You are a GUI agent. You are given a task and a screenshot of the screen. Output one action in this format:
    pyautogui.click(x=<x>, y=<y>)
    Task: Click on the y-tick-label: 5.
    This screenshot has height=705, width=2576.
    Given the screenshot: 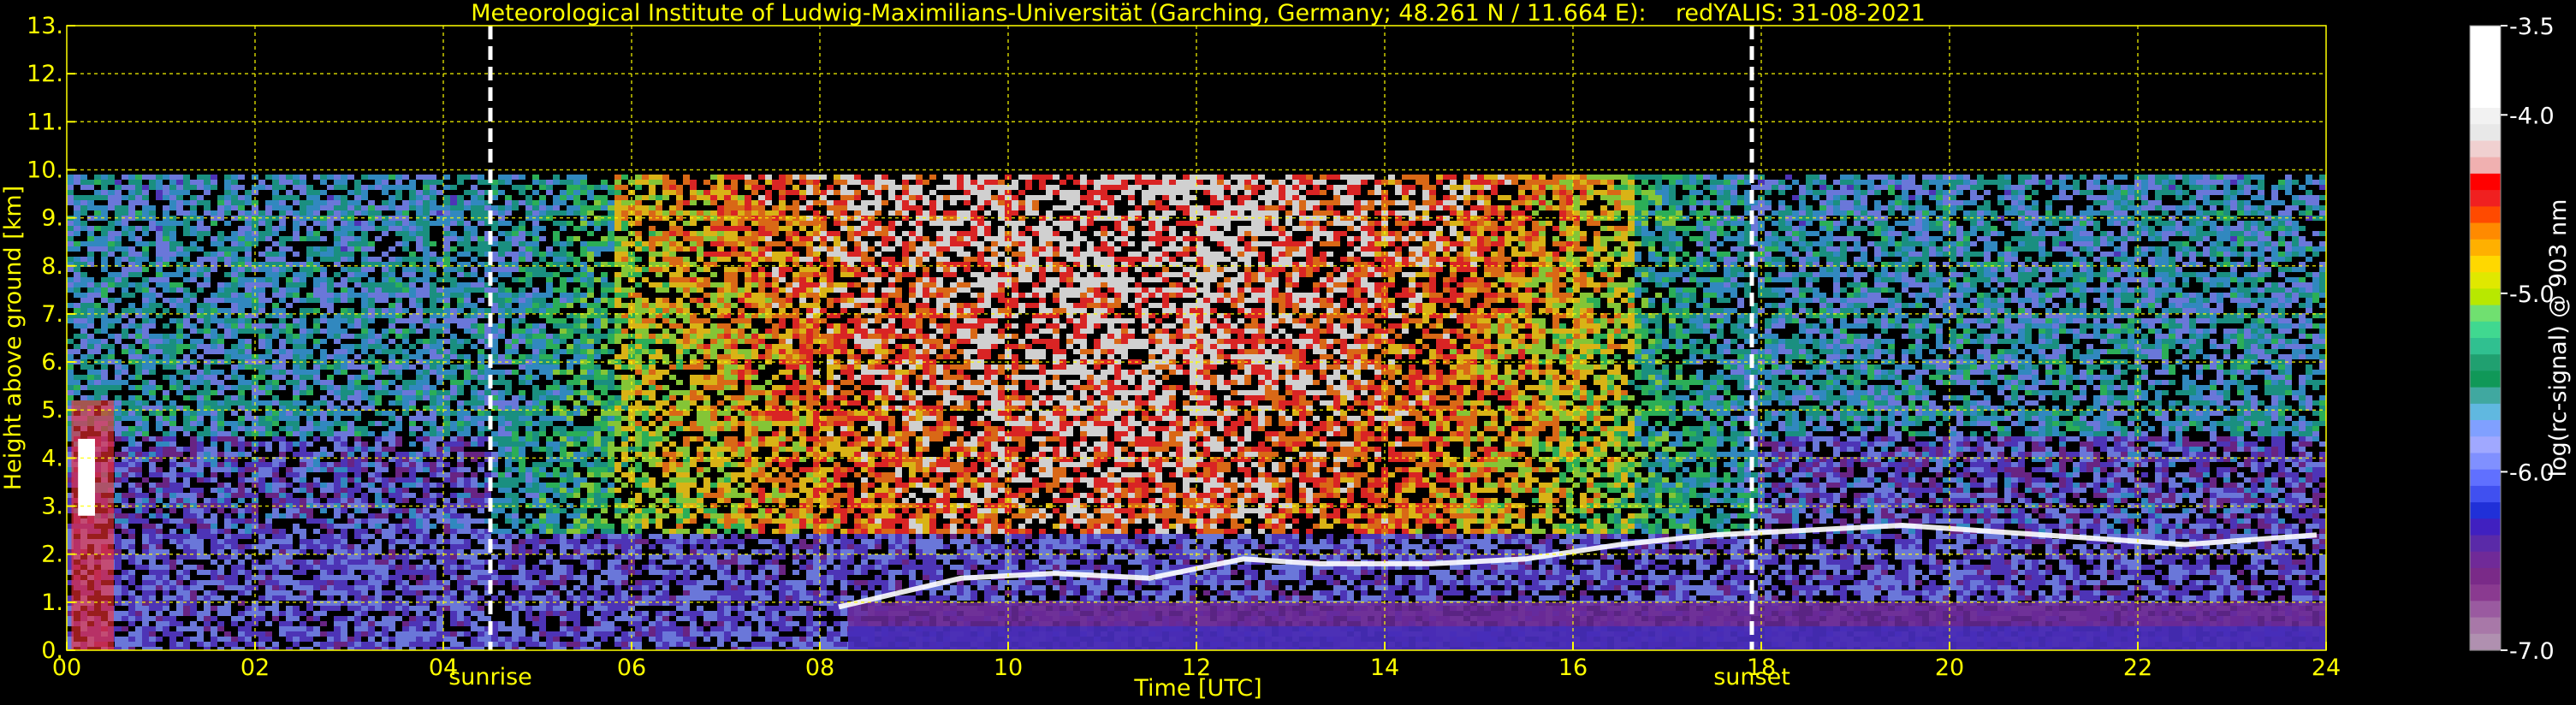 What is the action you would take?
    pyautogui.click(x=52, y=410)
    